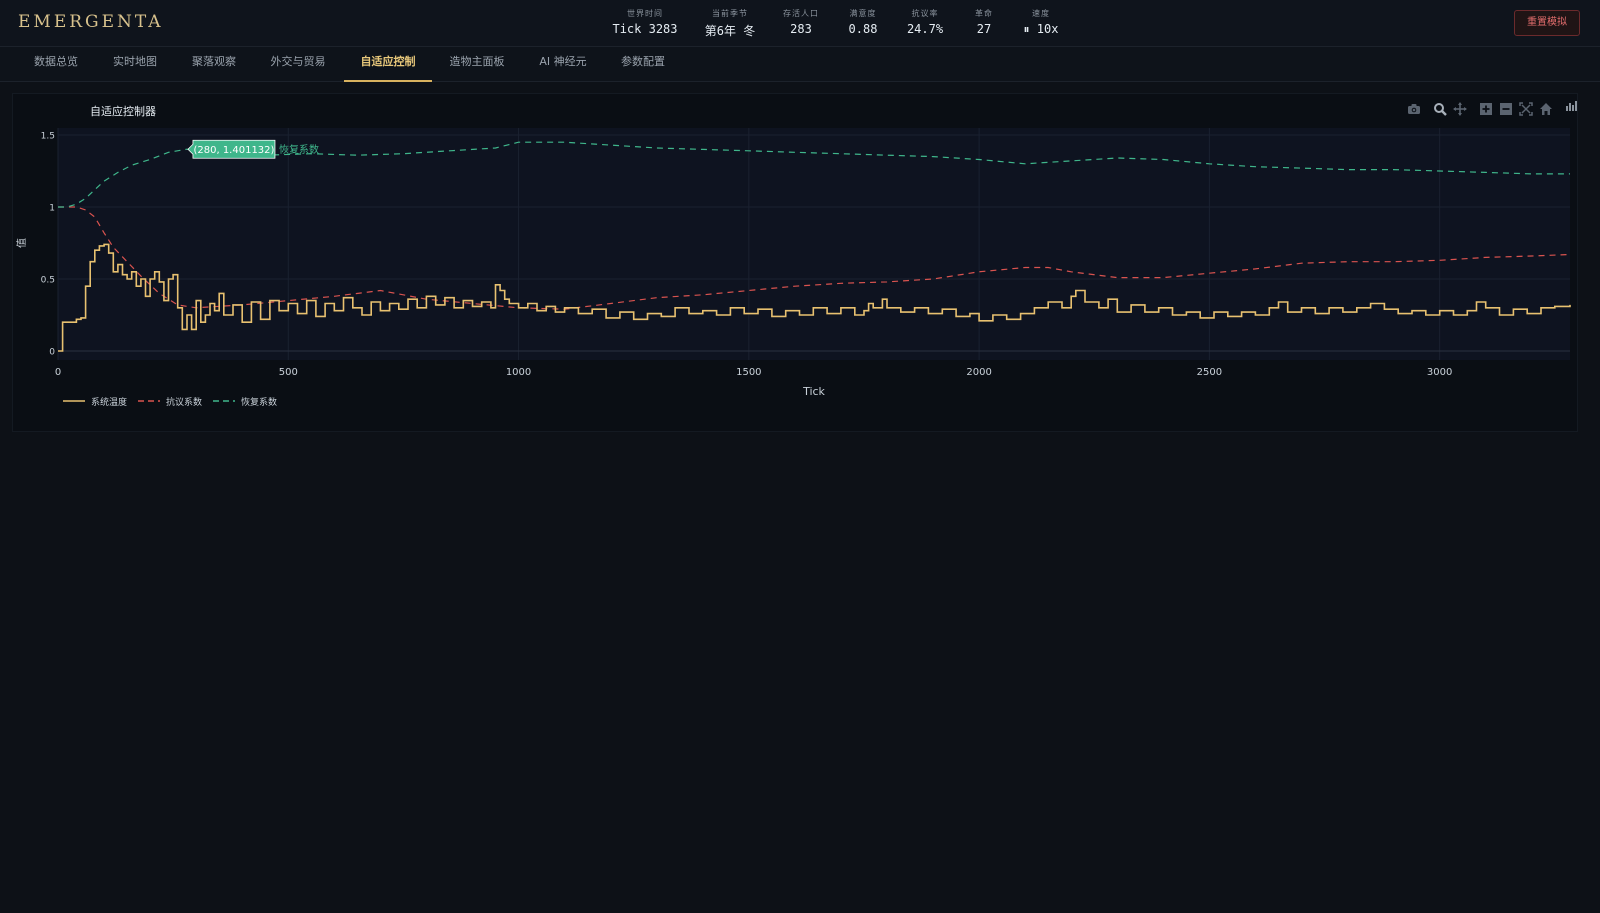  Describe the element at coordinates (1041, 29) in the screenshot. I see `speed-toggle: ⏸ 10x` at that location.